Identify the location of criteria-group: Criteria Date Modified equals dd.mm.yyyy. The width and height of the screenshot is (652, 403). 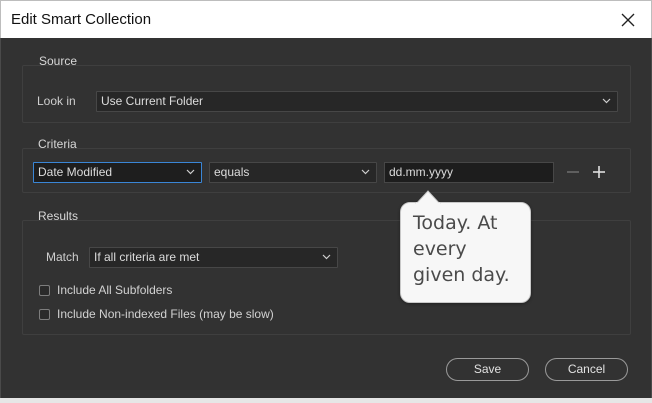
(326, 165).